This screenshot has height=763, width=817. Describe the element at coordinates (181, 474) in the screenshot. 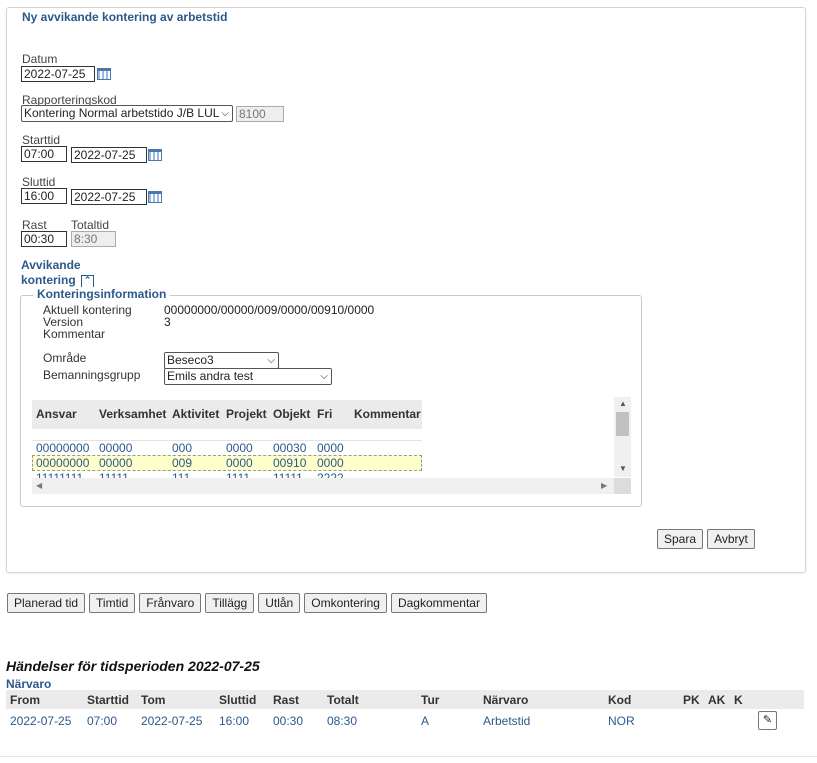

I see `cell-aktivitet: 111` at that location.